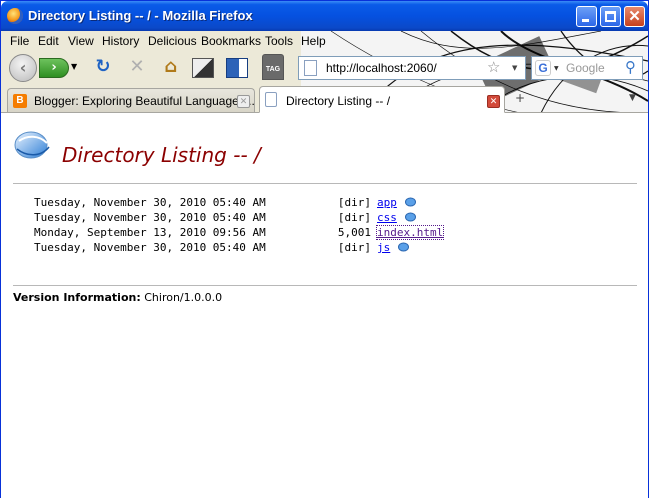 The height and width of the screenshot is (498, 649). What do you see at coordinates (103, 67) in the screenshot?
I see `reload-icon: ↻` at bounding box center [103, 67].